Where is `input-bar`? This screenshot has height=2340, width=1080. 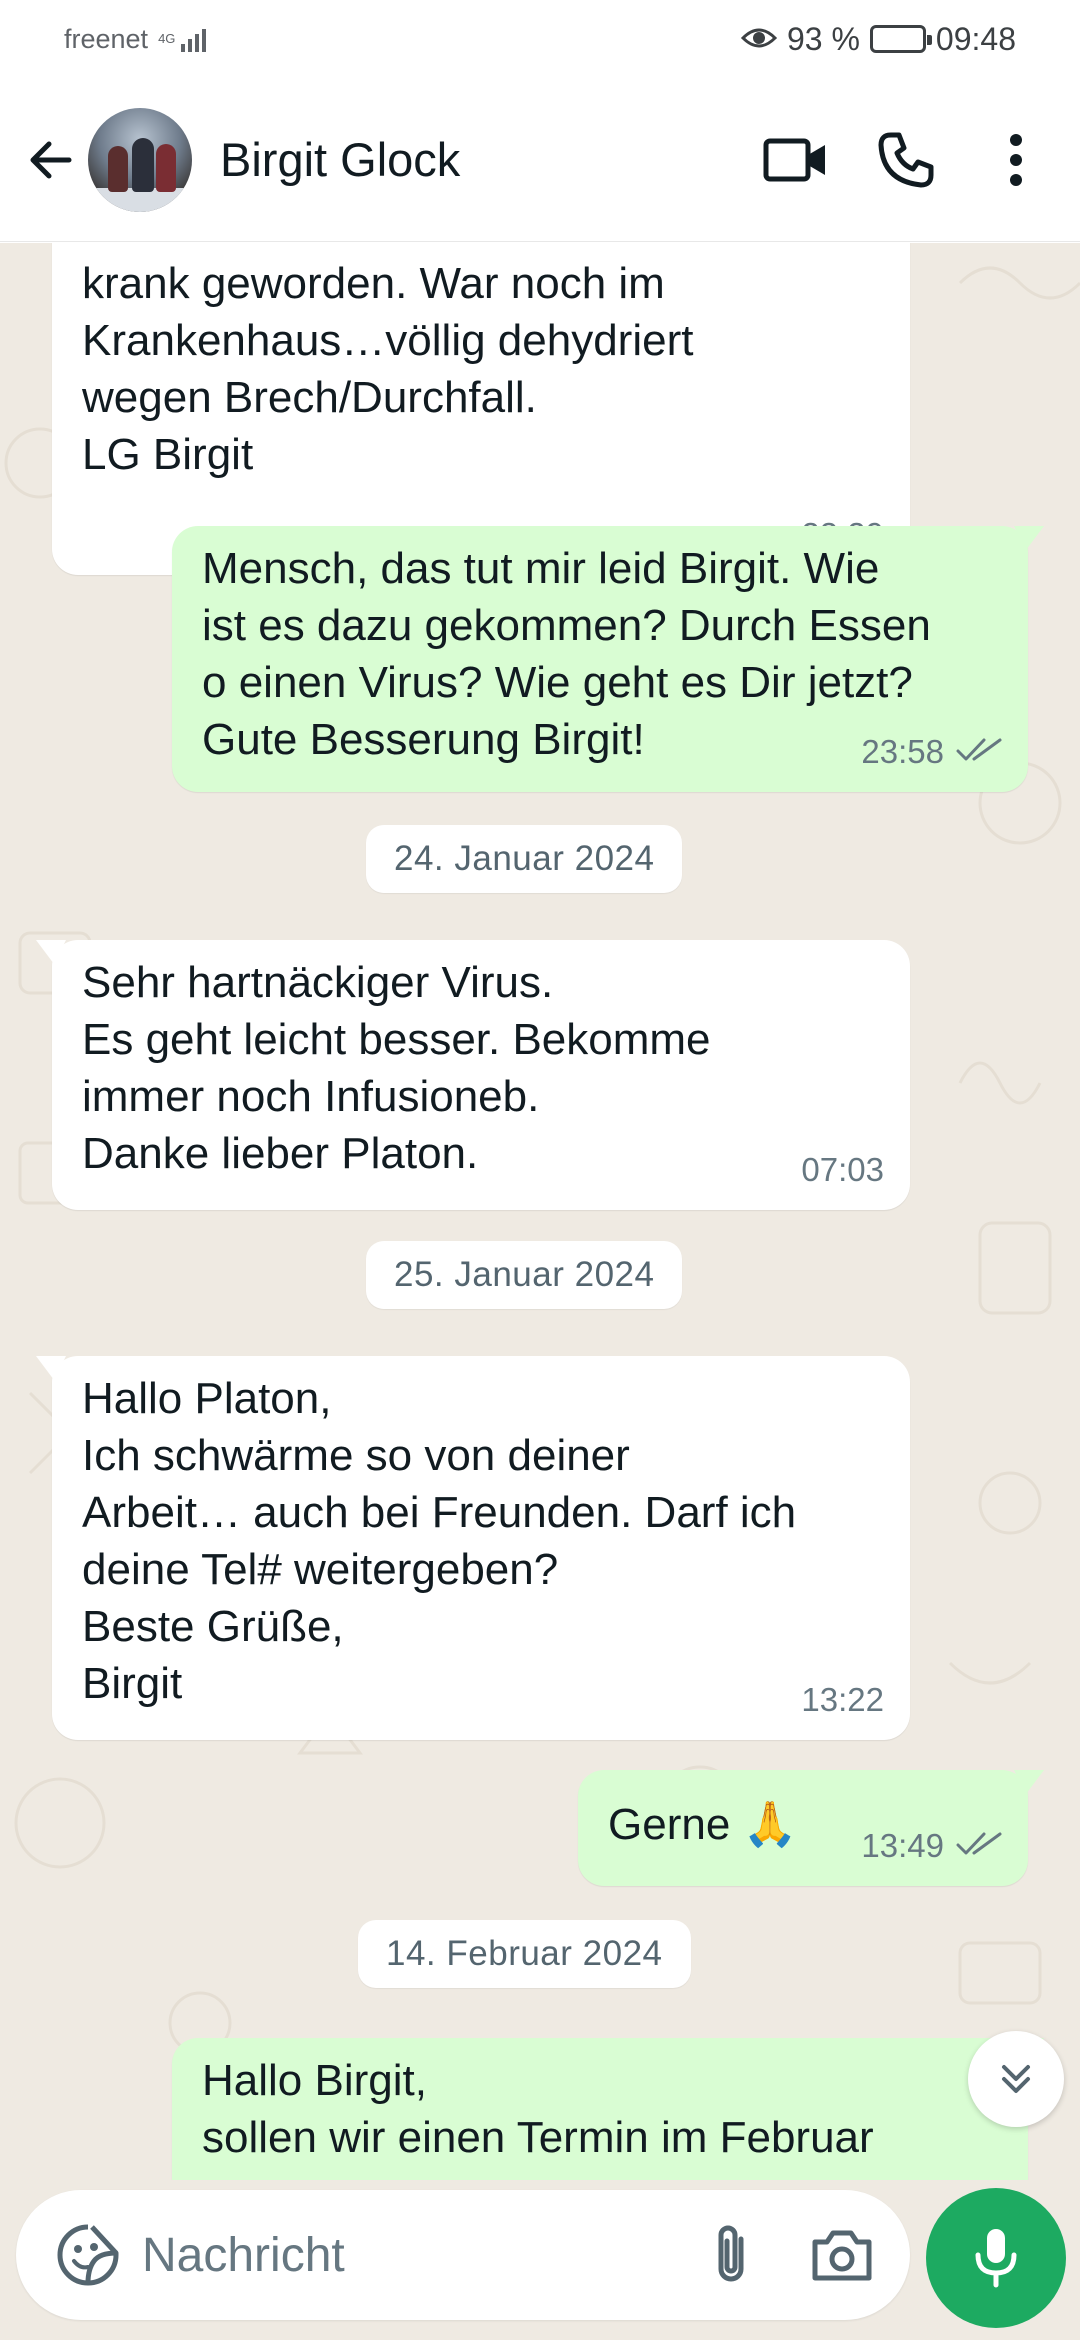
input-bar is located at coordinates (540, 2260).